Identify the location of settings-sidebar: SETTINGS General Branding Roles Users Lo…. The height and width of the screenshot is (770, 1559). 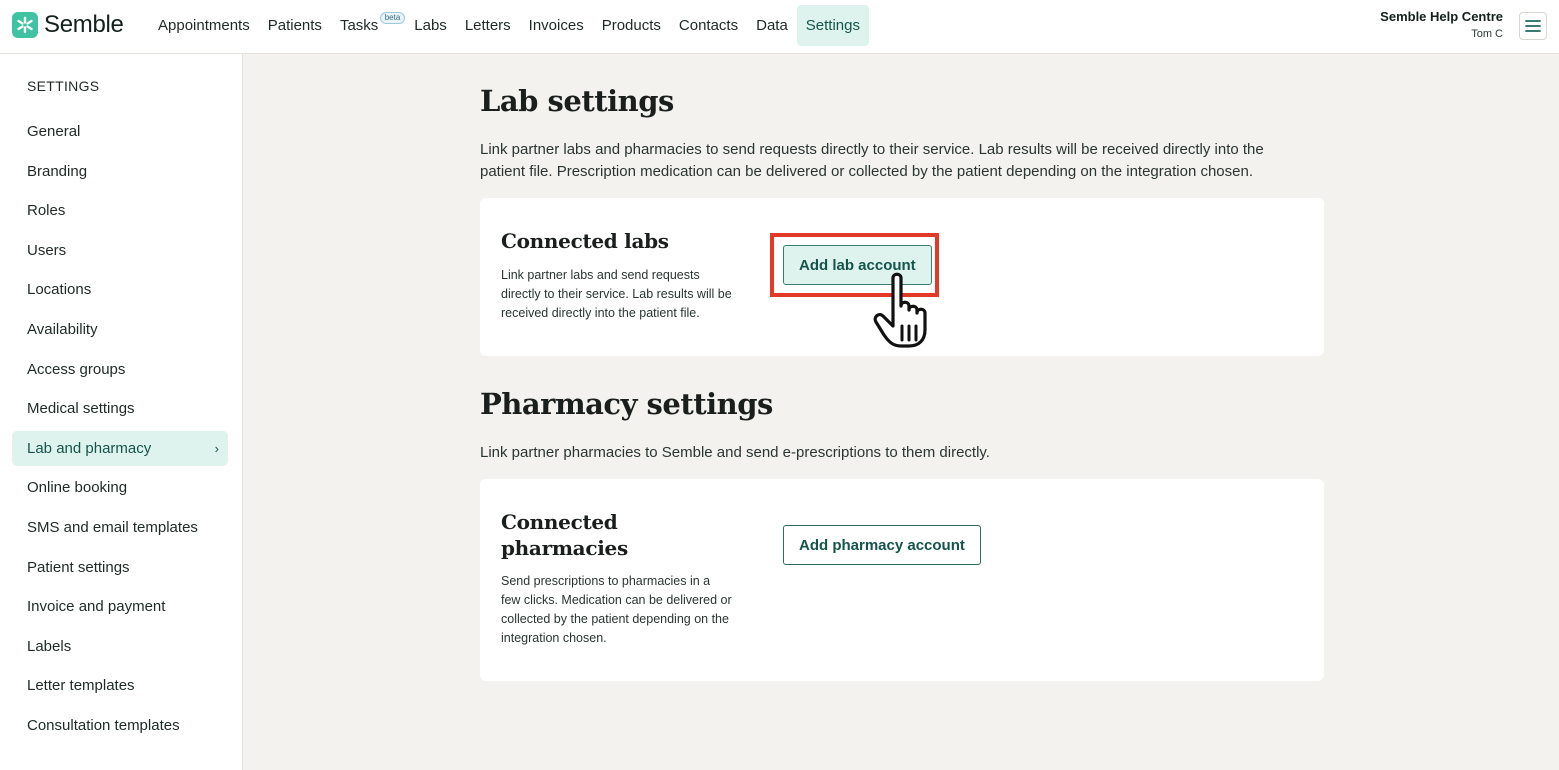
(121, 412).